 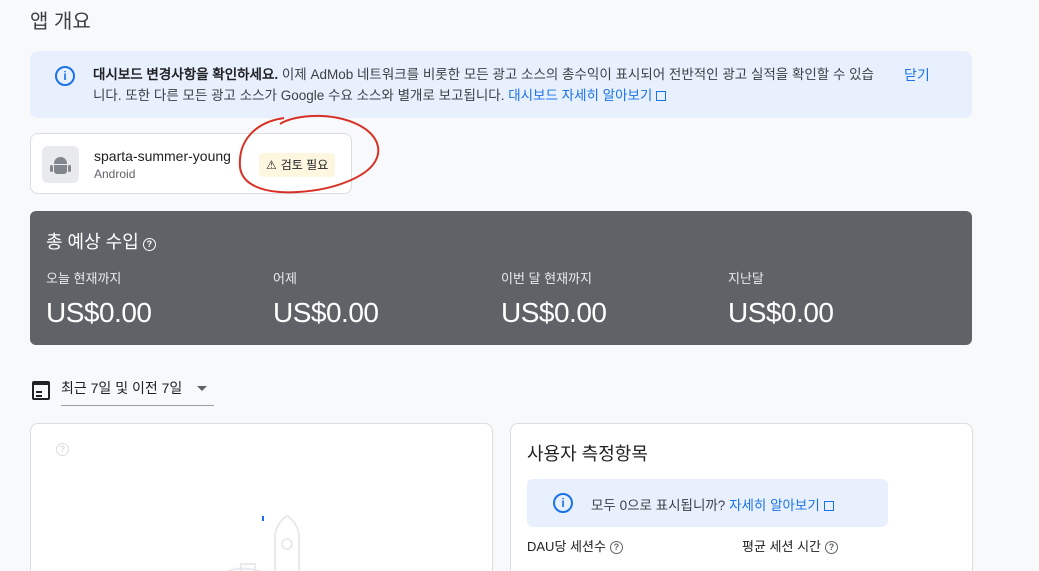 I want to click on page-title: 앱 개요, so click(x=60, y=22).